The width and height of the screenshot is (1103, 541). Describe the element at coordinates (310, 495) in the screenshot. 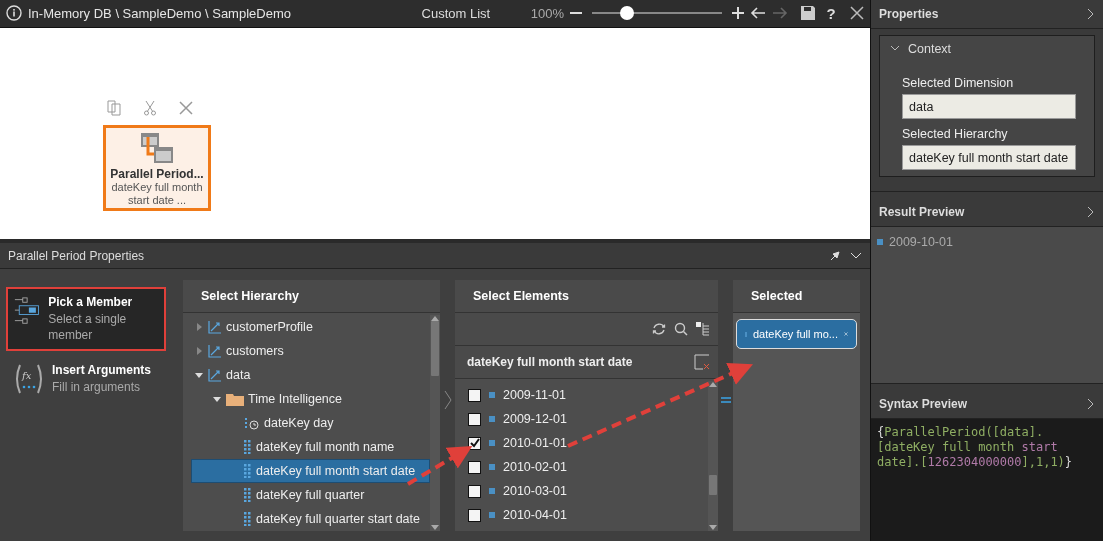

I see `tree-item: dateKey full quarter` at that location.